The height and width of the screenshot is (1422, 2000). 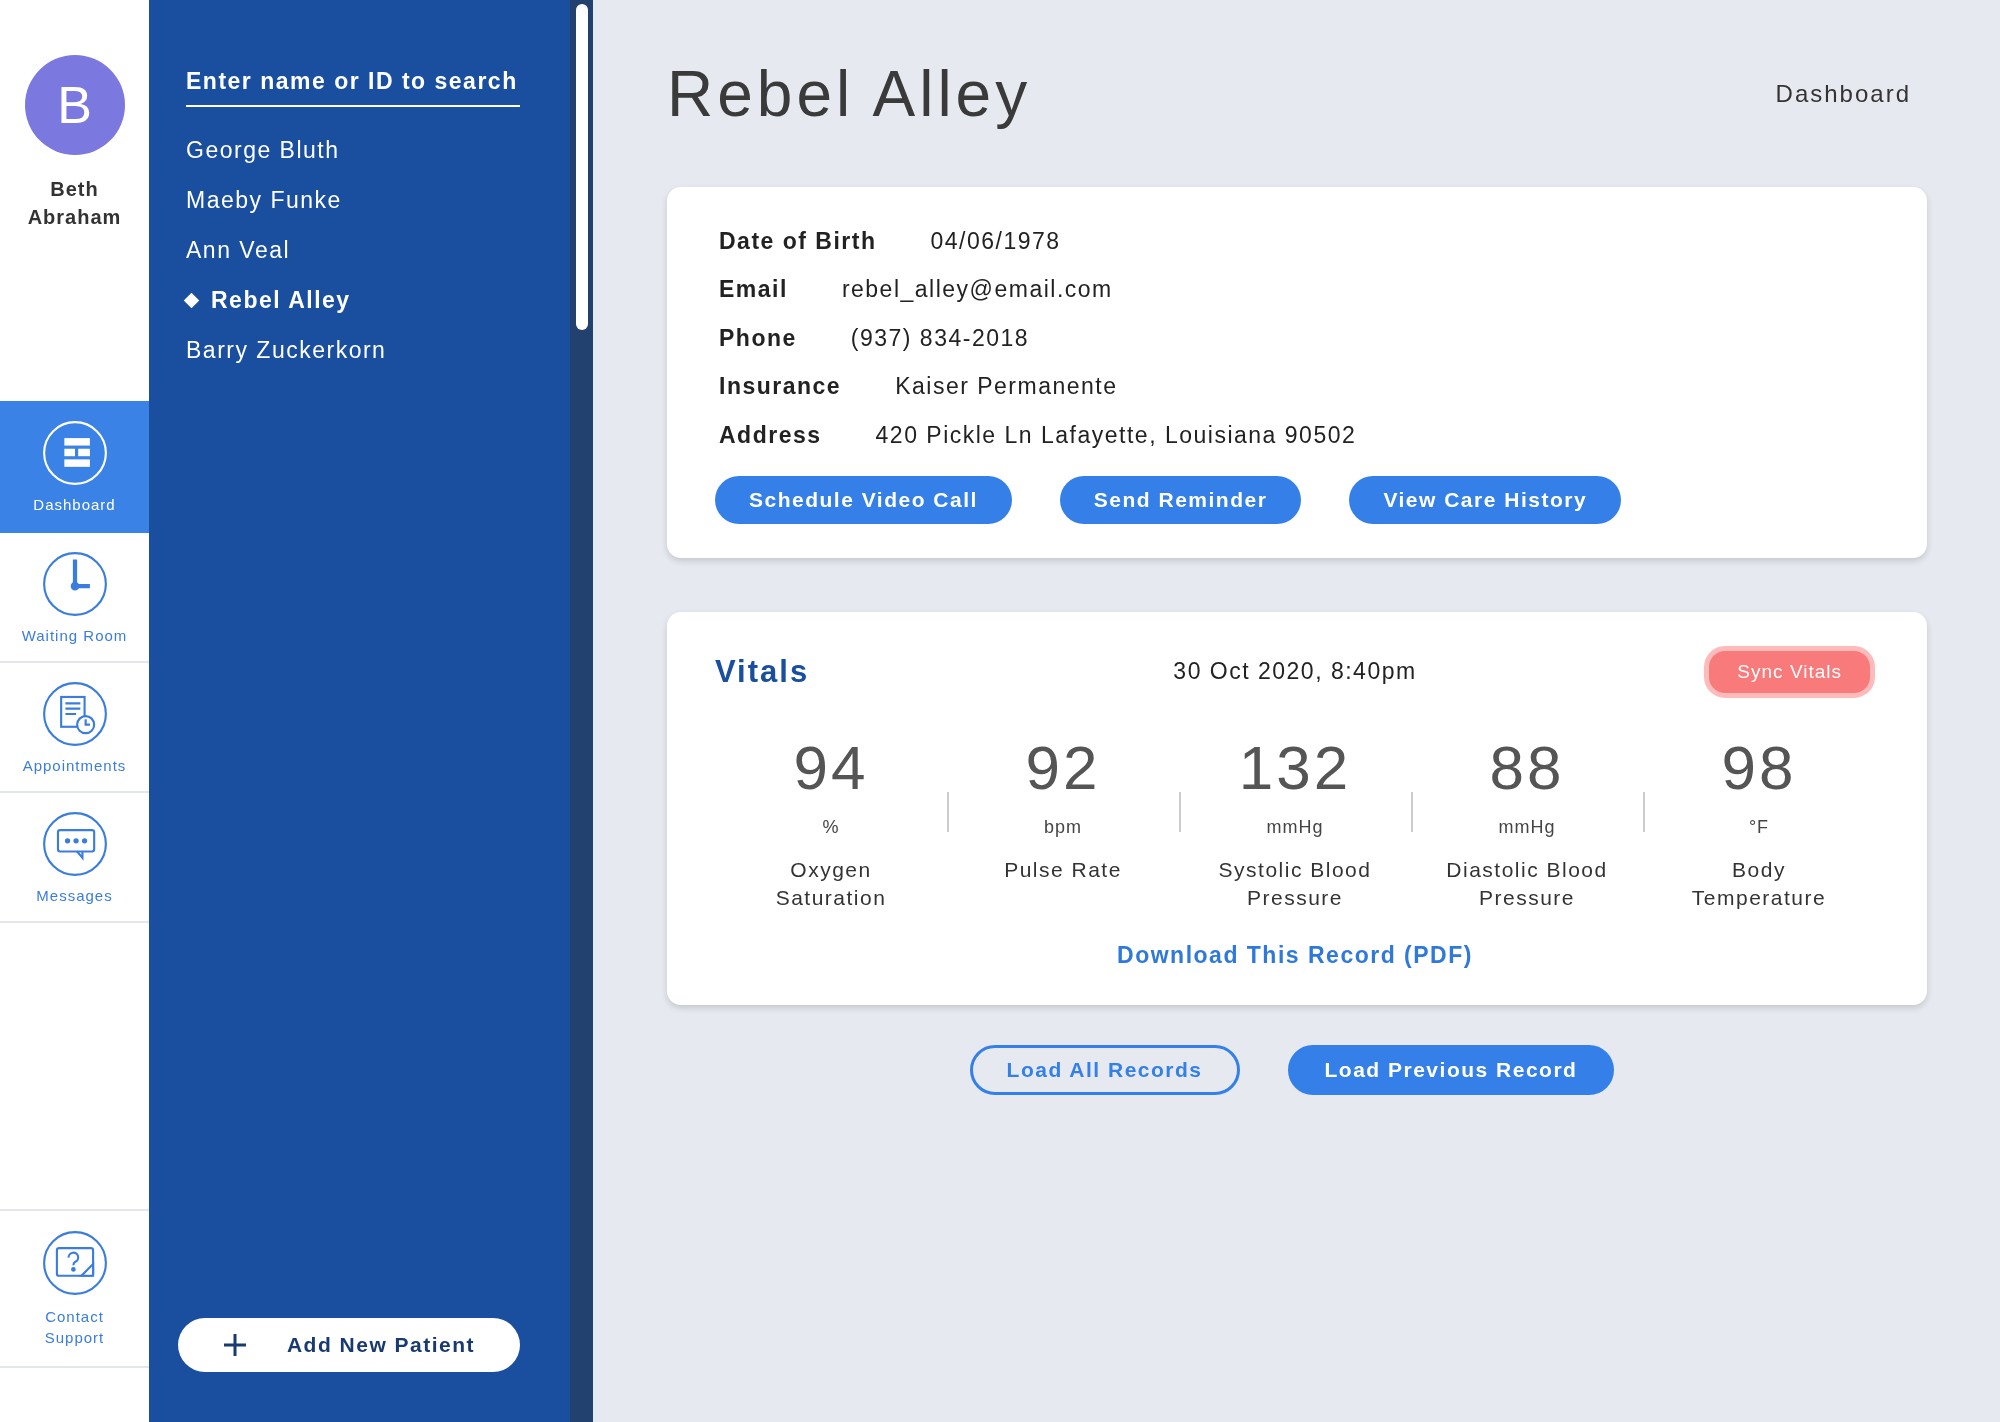 What do you see at coordinates (74, 203) in the screenshot?
I see `user-name: Beth Abraham` at bounding box center [74, 203].